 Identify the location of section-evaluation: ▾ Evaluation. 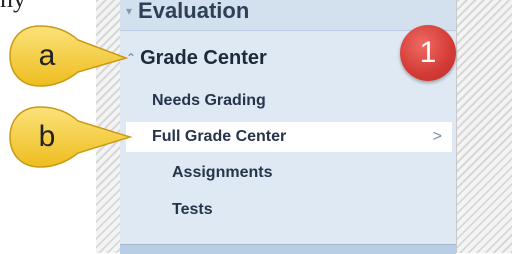
(187, 13).